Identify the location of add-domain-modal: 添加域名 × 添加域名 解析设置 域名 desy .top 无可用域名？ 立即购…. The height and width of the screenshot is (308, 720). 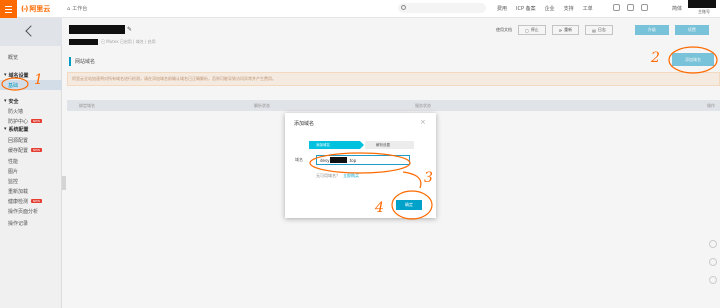
(360, 165).